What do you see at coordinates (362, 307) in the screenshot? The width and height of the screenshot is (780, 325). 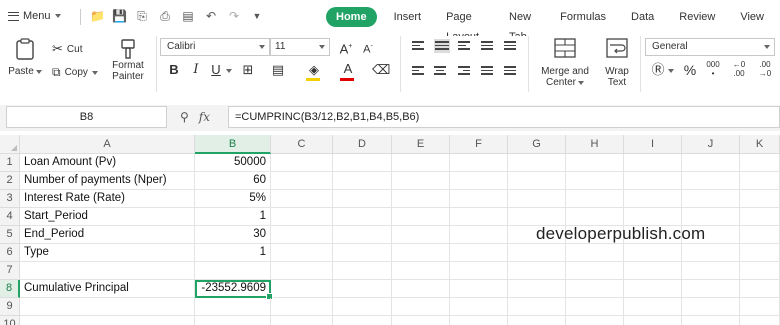 I see `cell-d9` at bounding box center [362, 307].